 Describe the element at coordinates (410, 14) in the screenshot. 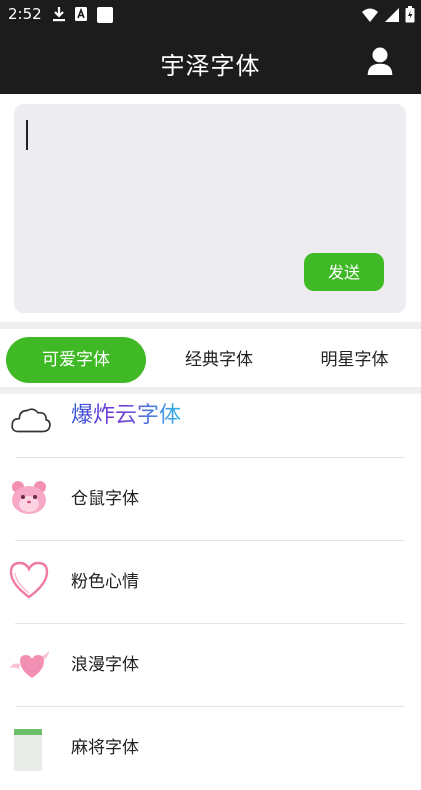

I see `battery-icon` at that location.